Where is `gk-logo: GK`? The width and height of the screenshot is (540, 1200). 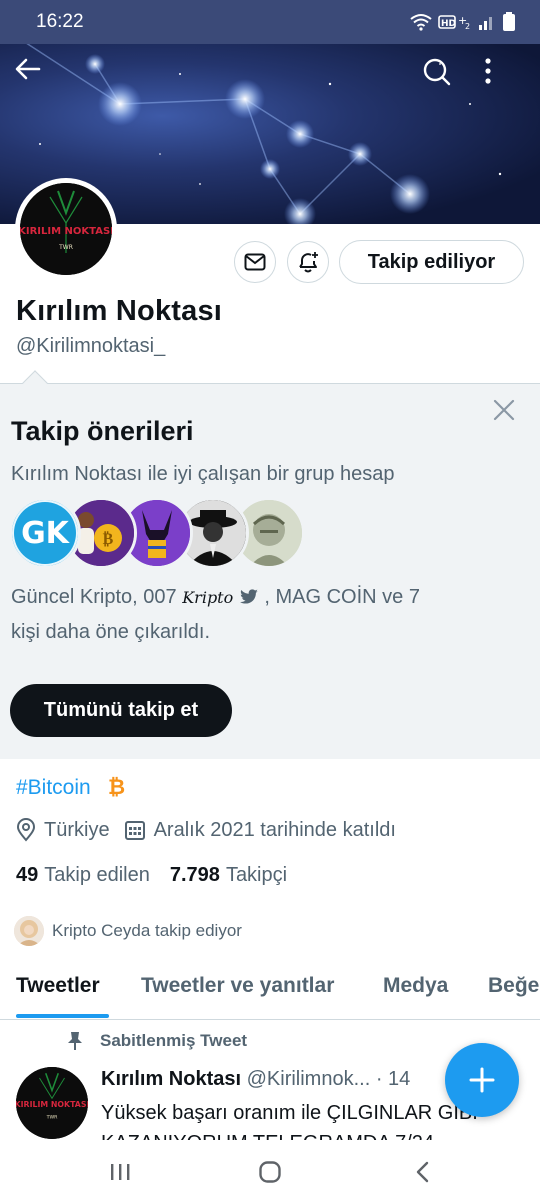 gk-logo: GK is located at coordinates (45, 533).